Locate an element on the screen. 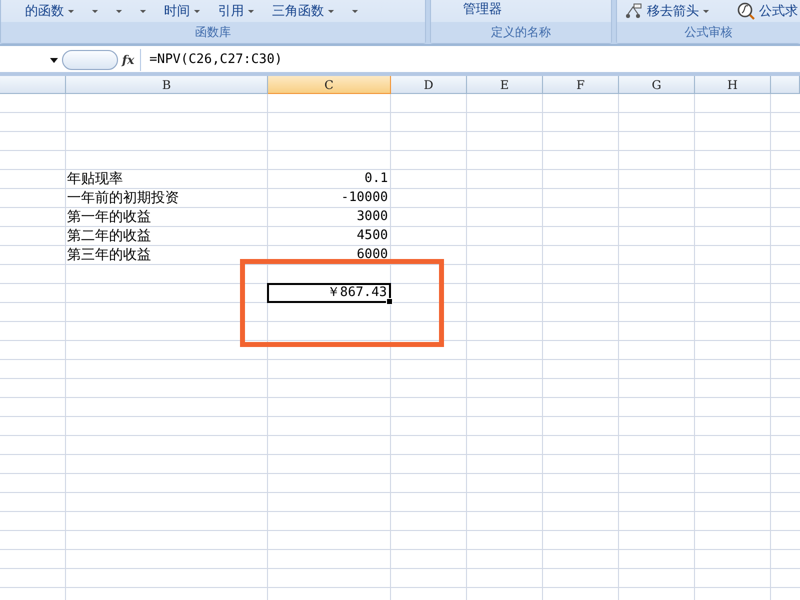 The image size is (800, 600). column-header: F is located at coordinates (581, 85).